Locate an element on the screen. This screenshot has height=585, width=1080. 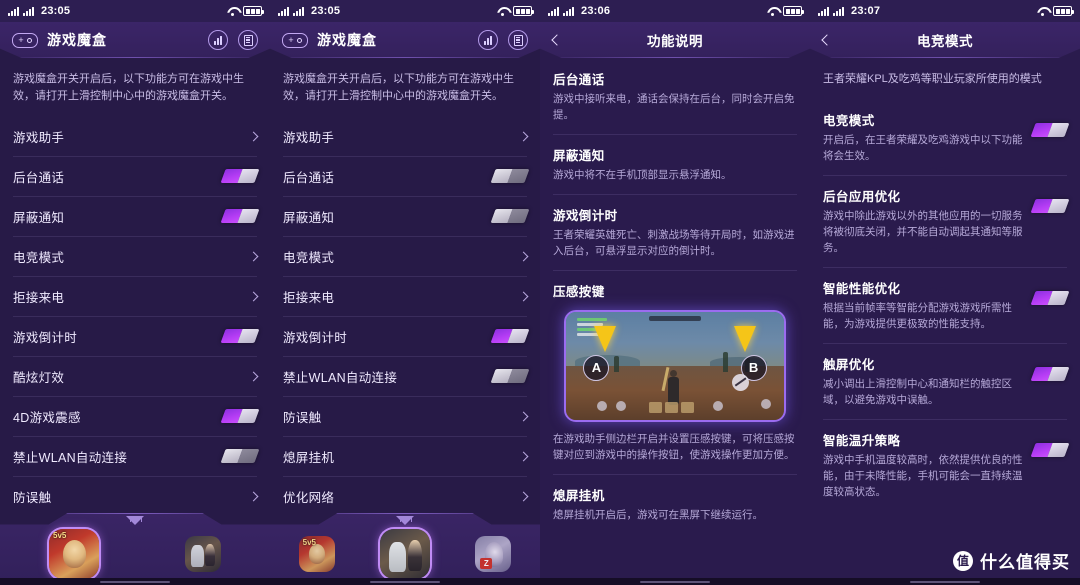
back-chevron-icon is located at coordinates (827, 40).